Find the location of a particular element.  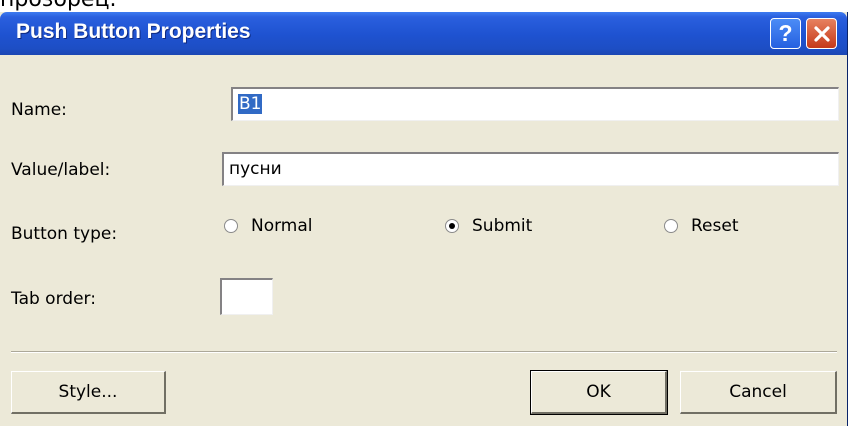

help-button: ? is located at coordinates (785, 33).